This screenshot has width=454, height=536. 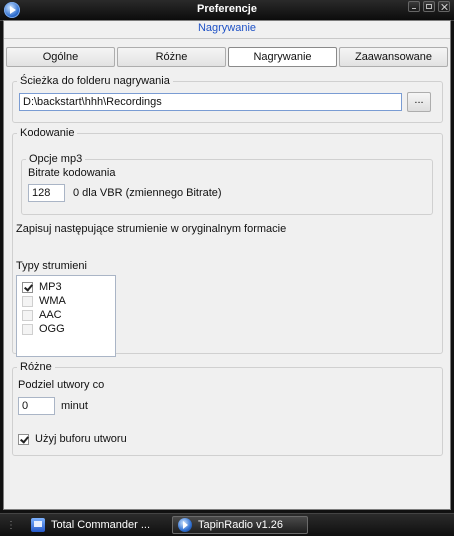 What do you see at coordinates (171, 57) in the screenshot?
I see `tab-misc: Różne` at bounding box center [171, 57].